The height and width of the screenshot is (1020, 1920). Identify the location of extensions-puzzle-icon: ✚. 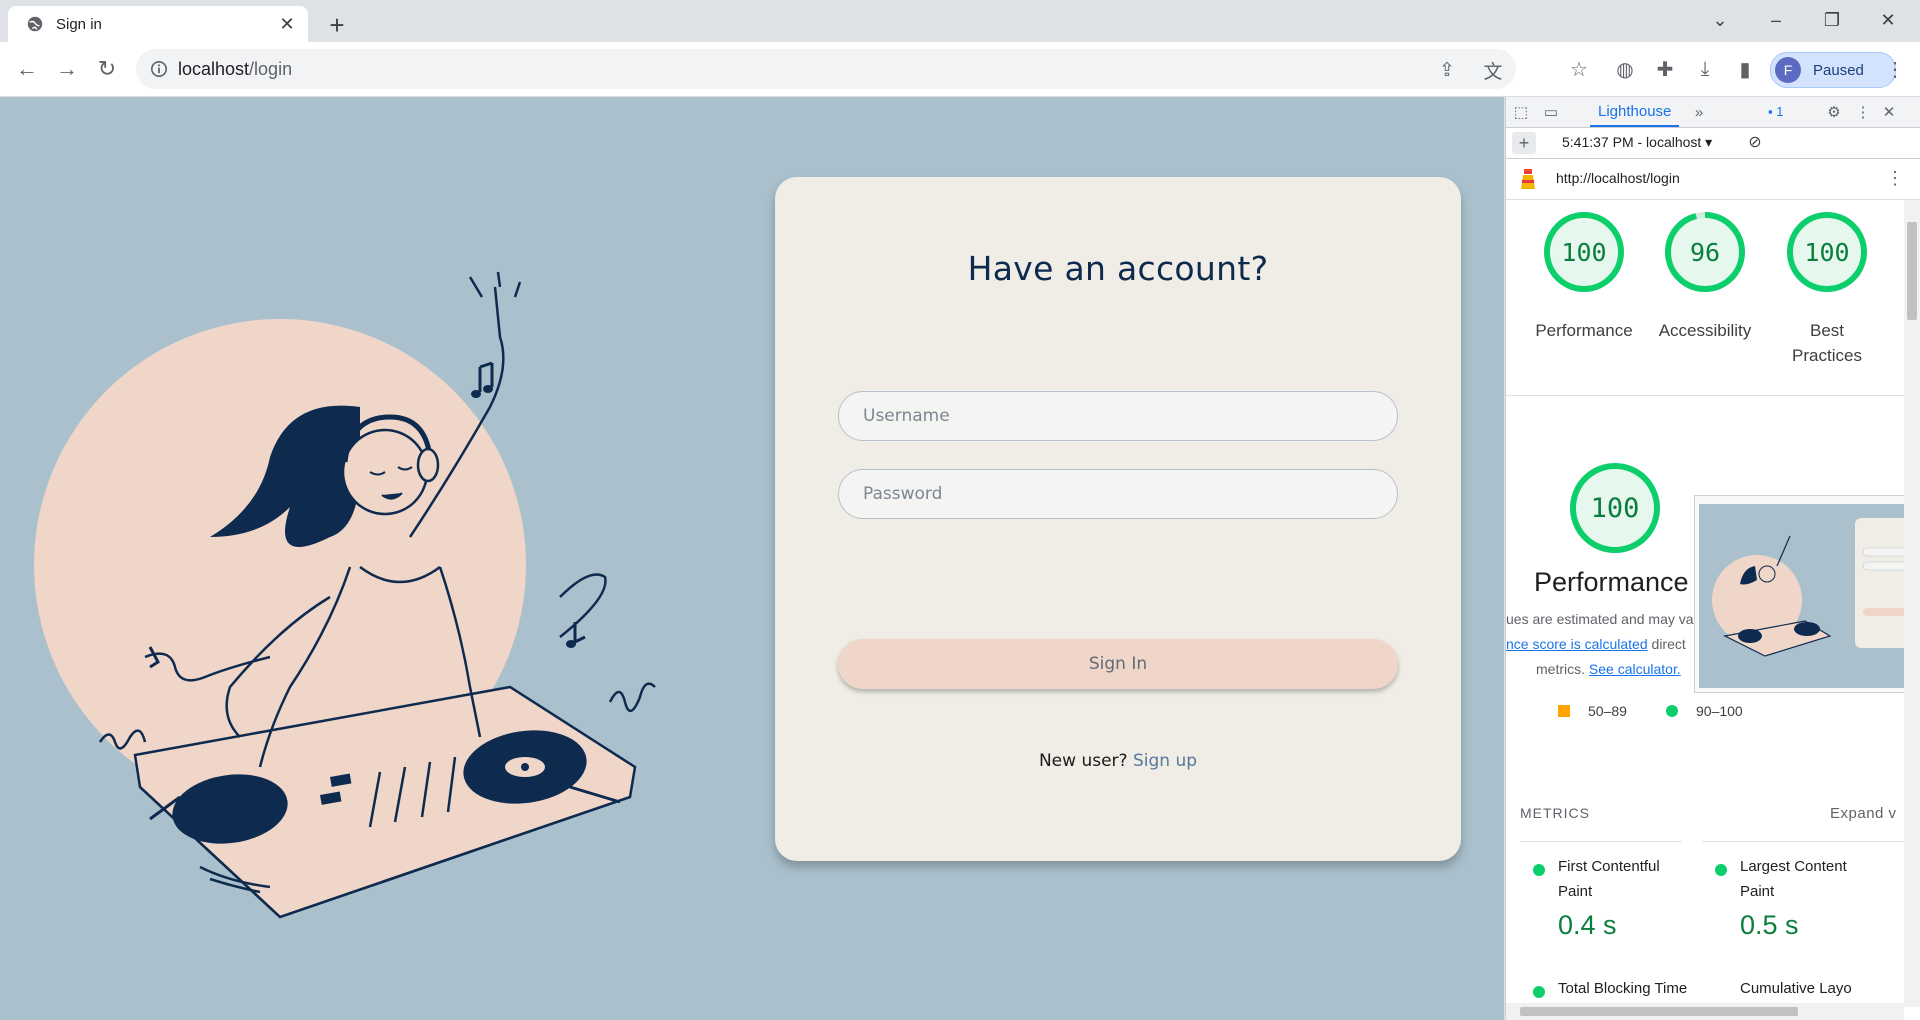
(1665, 69).